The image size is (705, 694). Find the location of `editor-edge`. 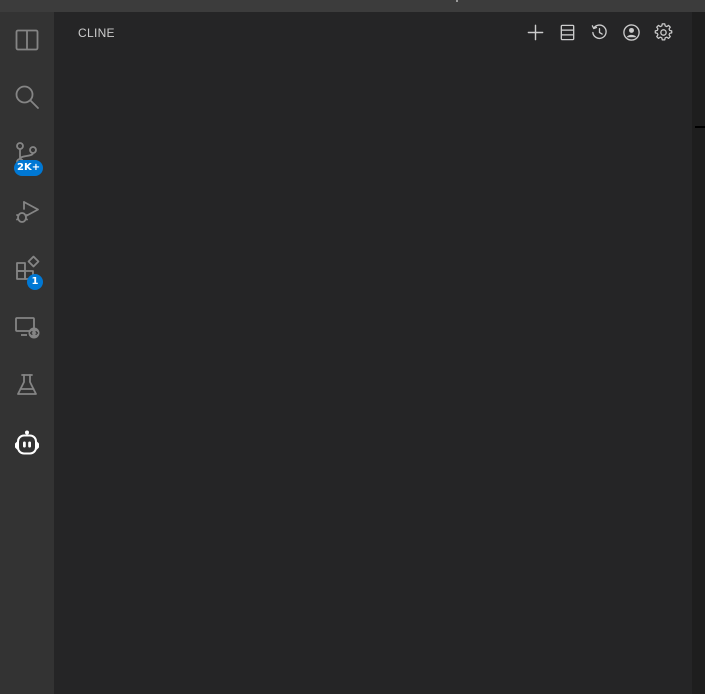

editor-edge is located at coordinates (698, 353).